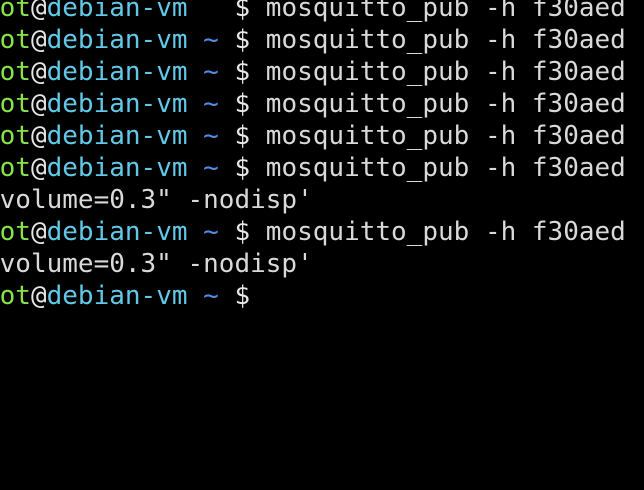 The height and width of the screenshot is (490, 644). Describe the element at coordinates (313, 296) in the screenshot. I see `prompt-line: oot@debian-vm ~ $` at that location.